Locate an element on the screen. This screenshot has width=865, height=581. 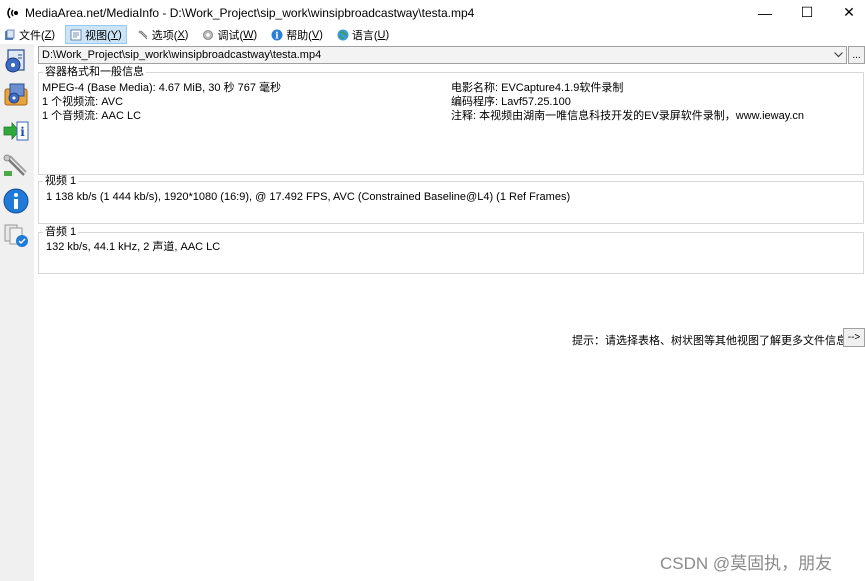
maximize-button: ☐ is located at coordinates (807, 12).